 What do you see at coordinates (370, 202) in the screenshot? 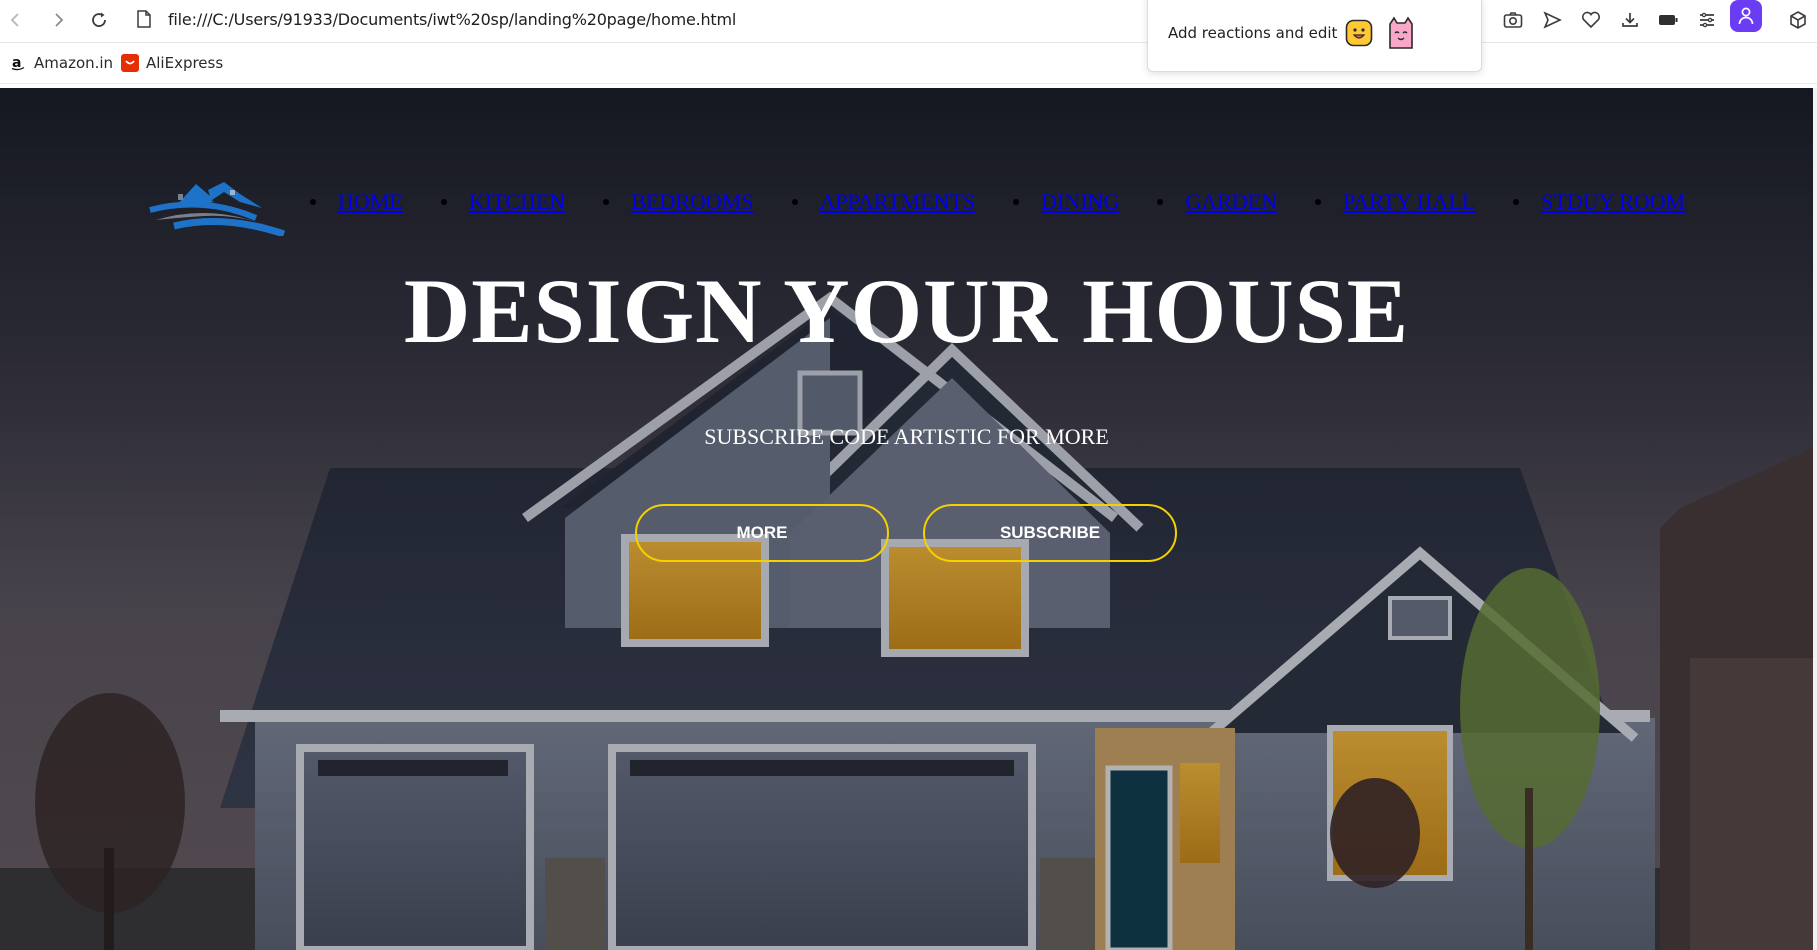
I see `nav-link-home: HOME` at bounding box center [370, 202].